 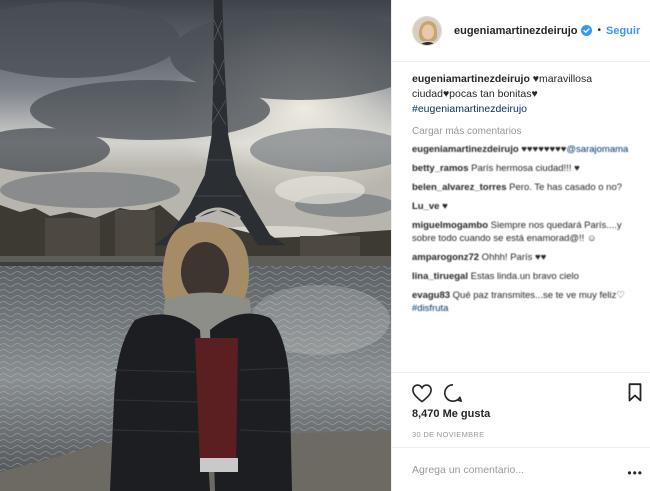 I want to click on avatar, so click(x=427, y=30).